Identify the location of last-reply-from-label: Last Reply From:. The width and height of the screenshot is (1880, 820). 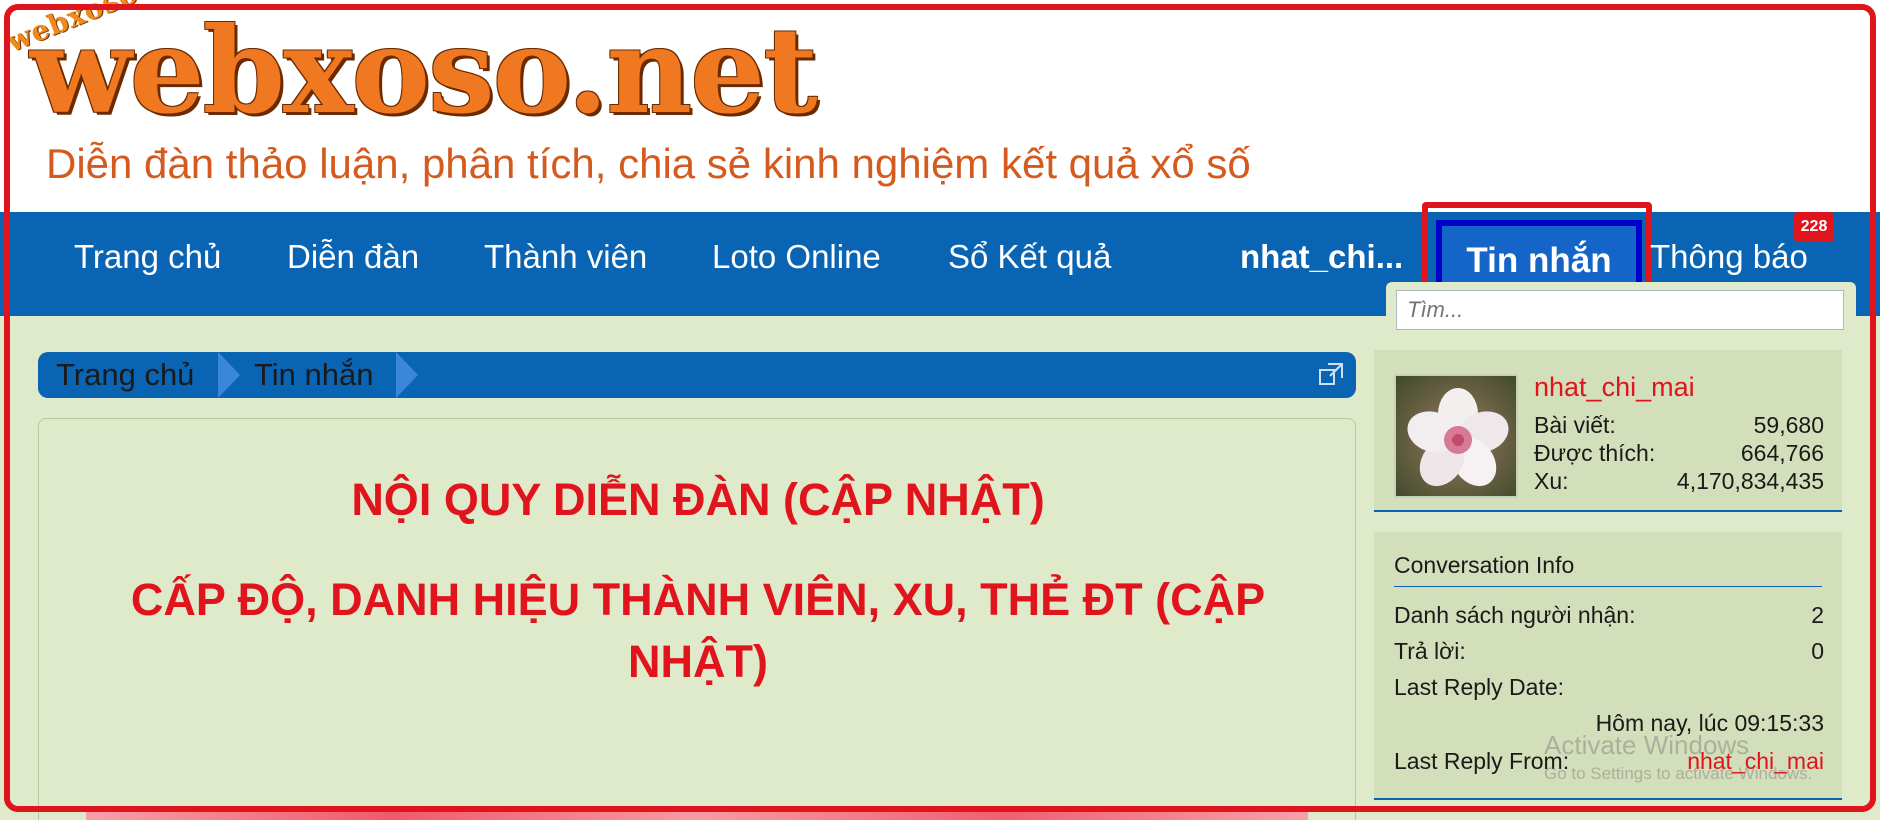
(1482, 761).